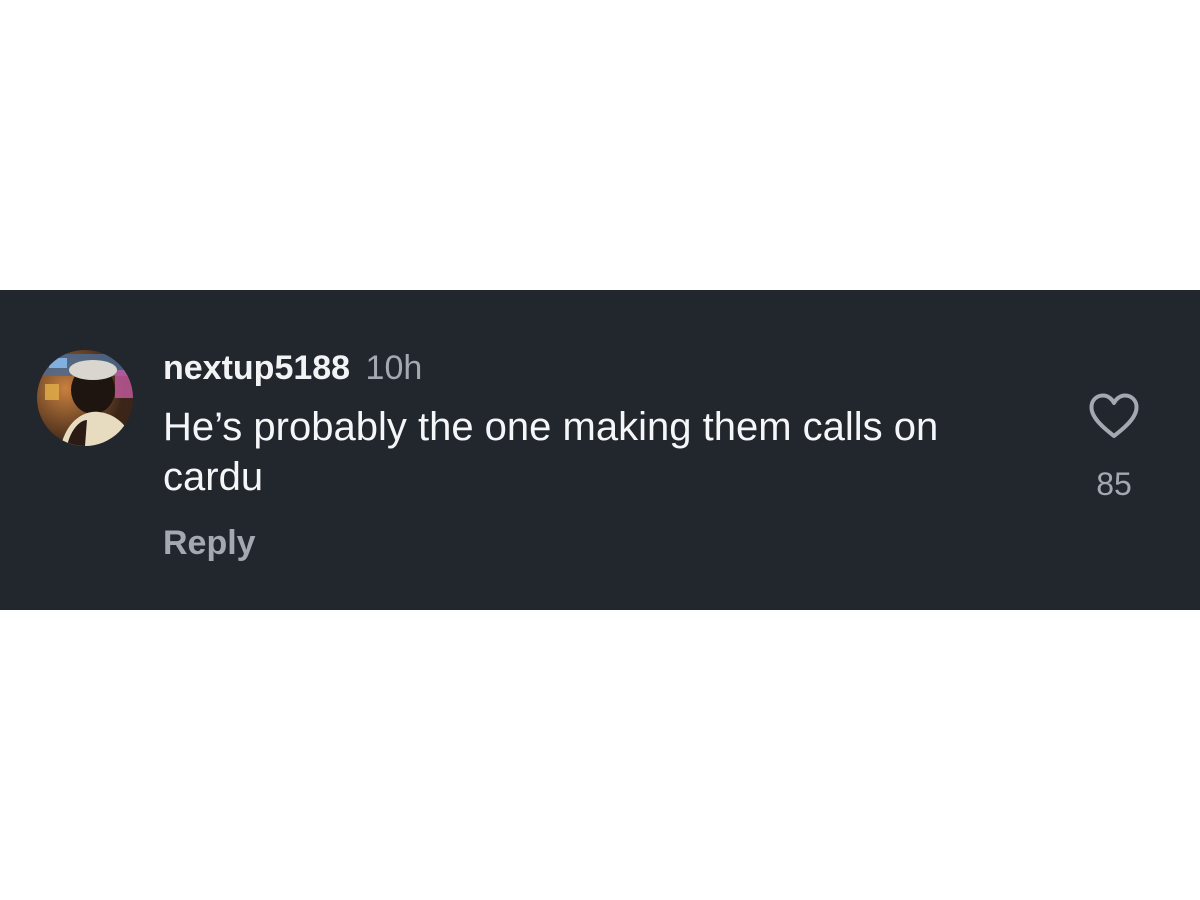  I want to click on avatar, so click(85, 398).